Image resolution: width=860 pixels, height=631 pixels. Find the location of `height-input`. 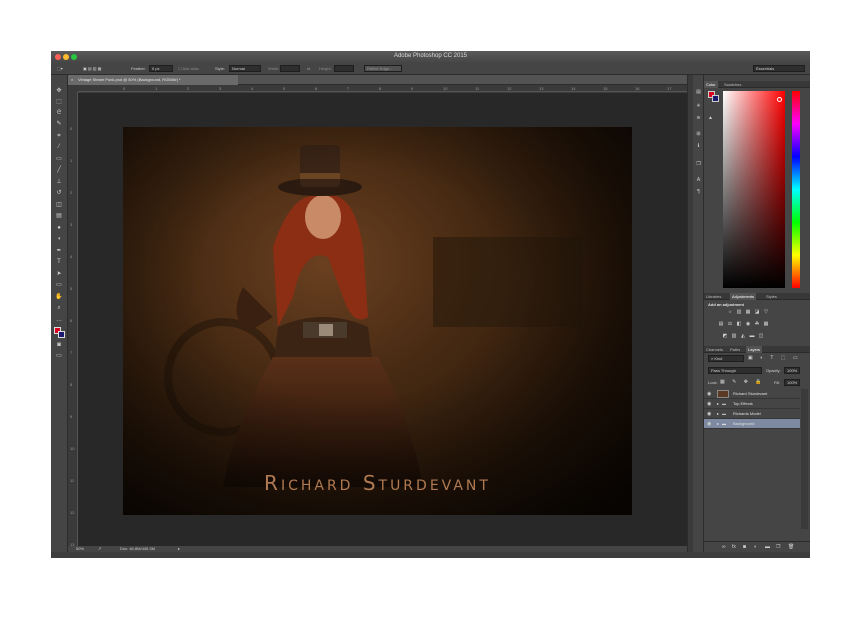

height-input is located at coordinates (344, 68).